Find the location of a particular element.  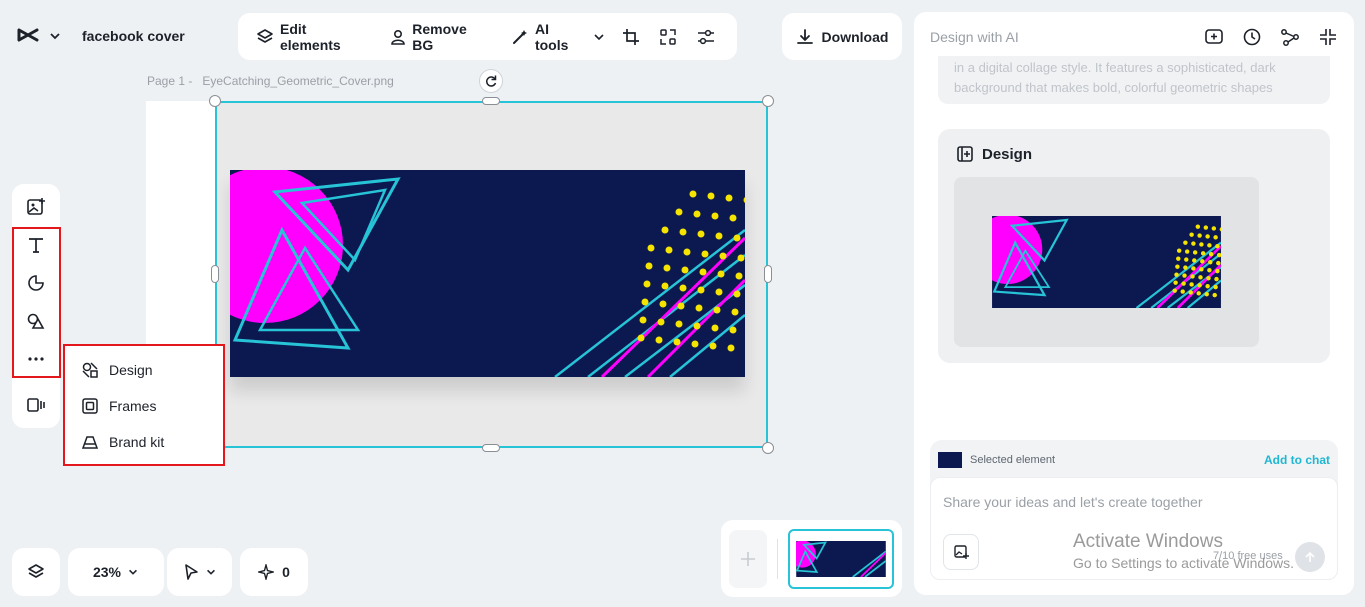

design-icon is located at coordinates (90, 370).